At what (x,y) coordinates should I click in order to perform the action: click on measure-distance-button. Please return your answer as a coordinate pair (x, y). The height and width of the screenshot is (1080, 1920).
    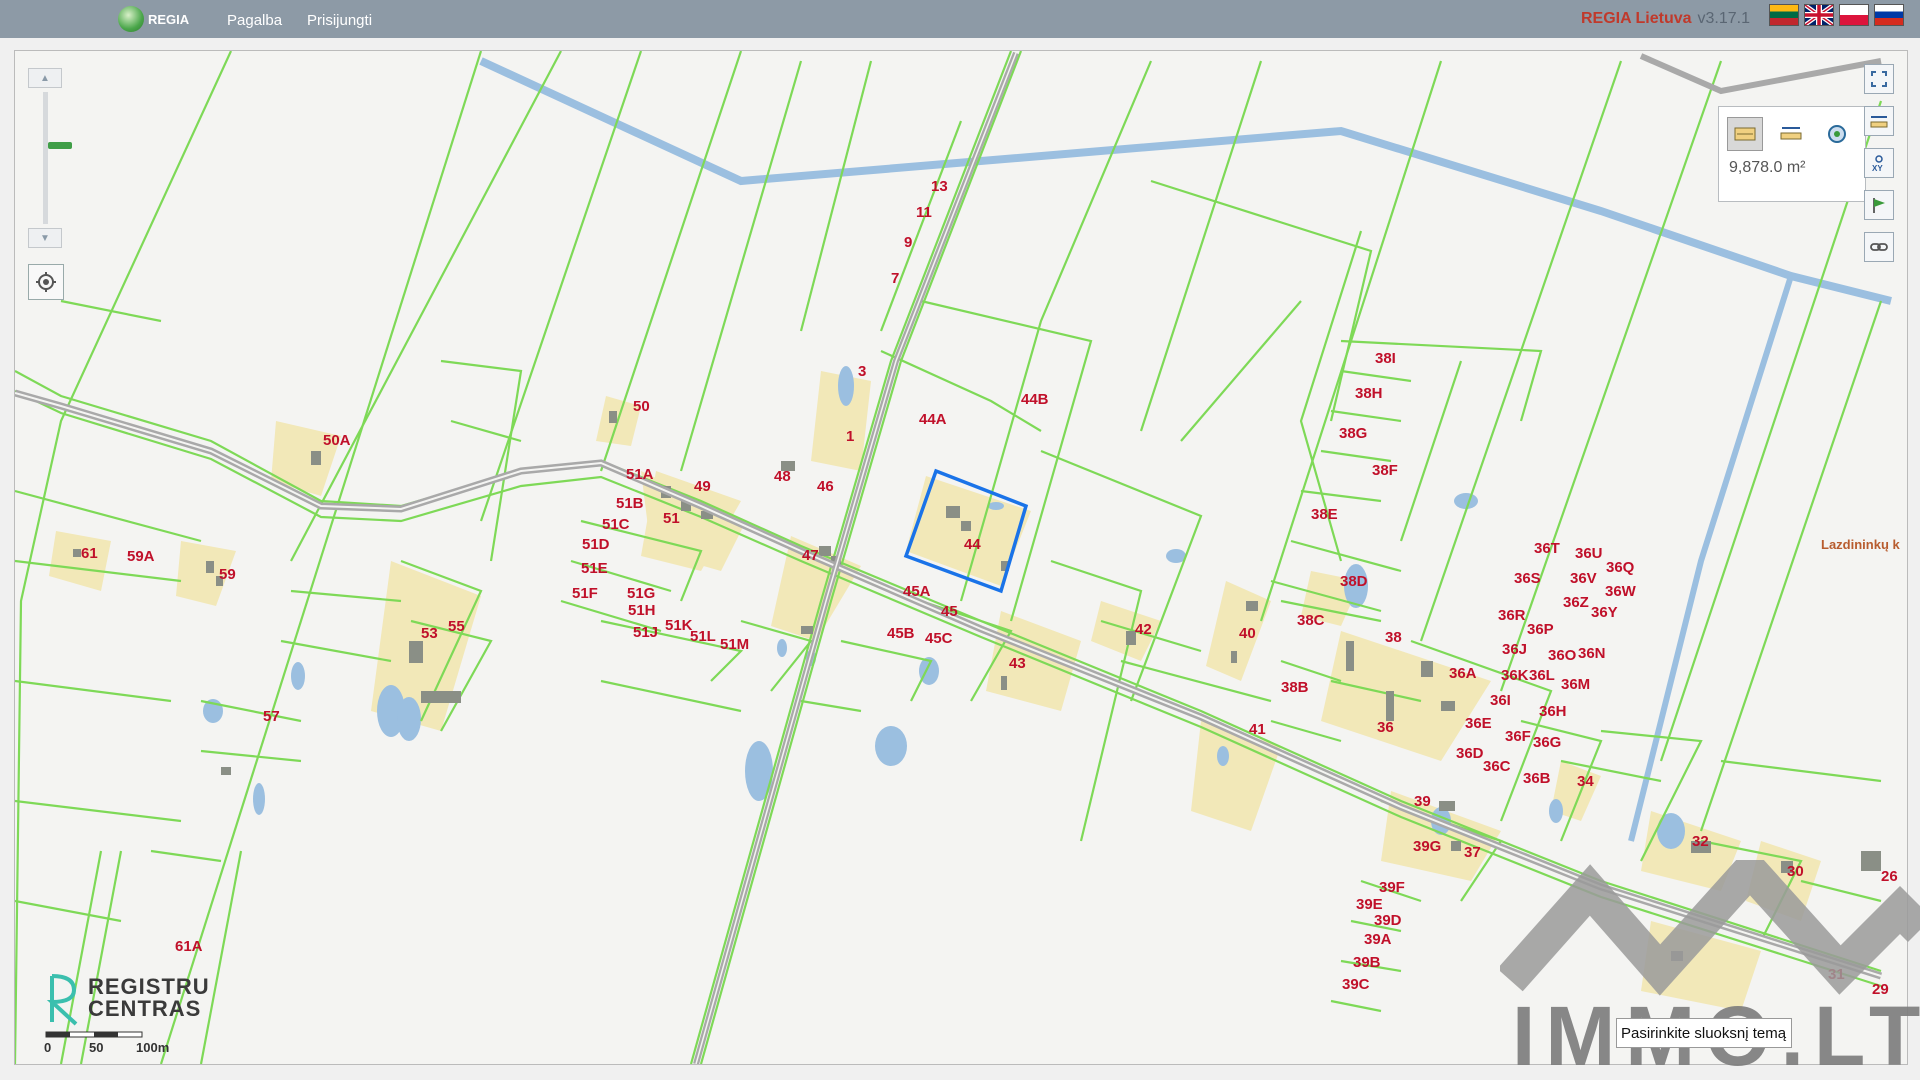
    Looking at the image, I should click on (1879, 121).